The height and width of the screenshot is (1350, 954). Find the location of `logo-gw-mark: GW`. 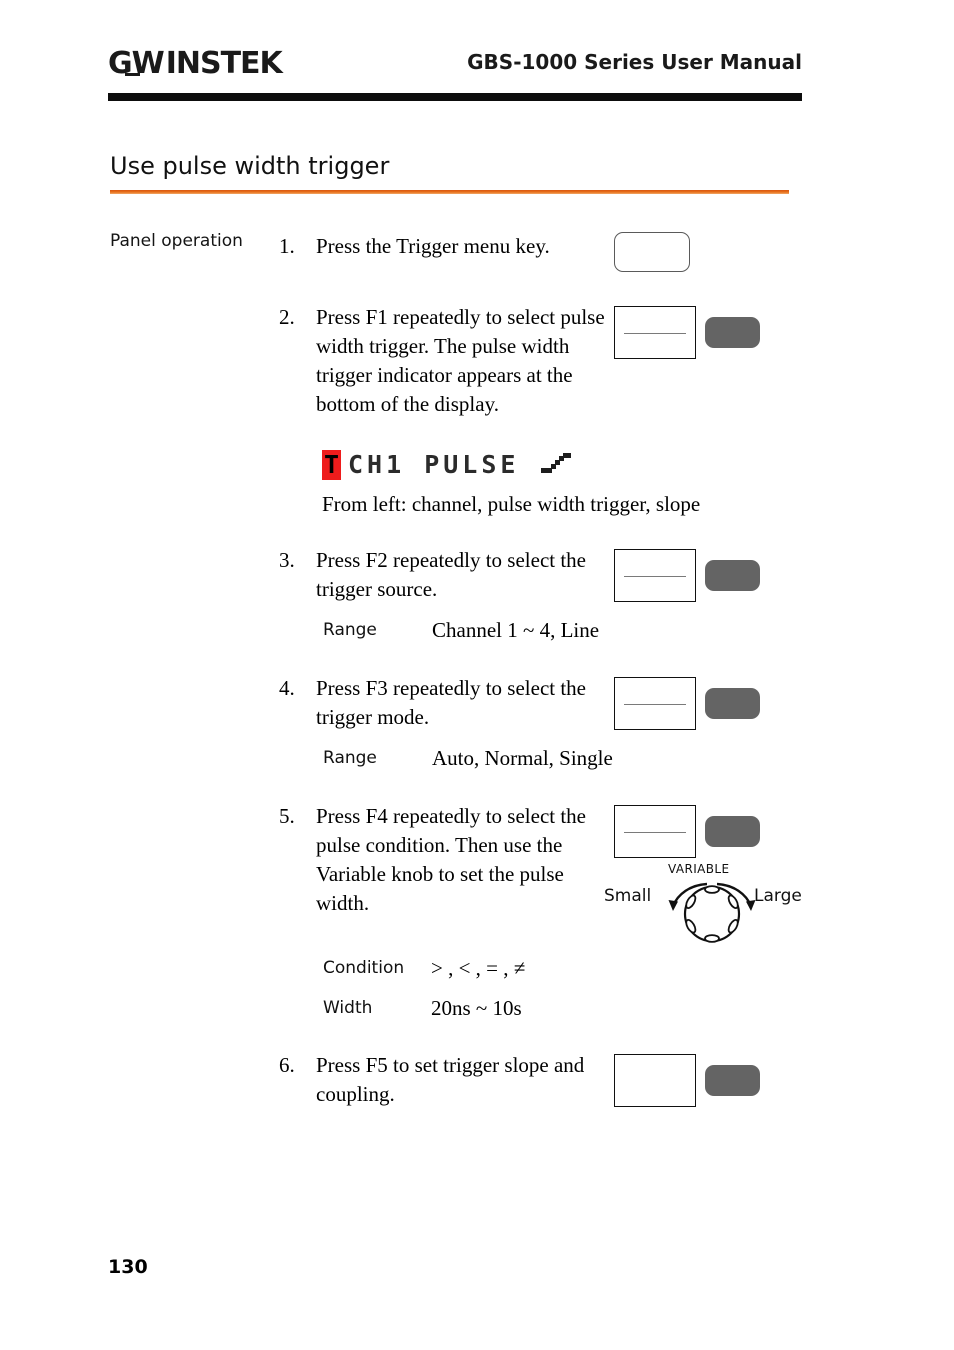

logo-gw-mark: GW is located at coordinates (137, 64).